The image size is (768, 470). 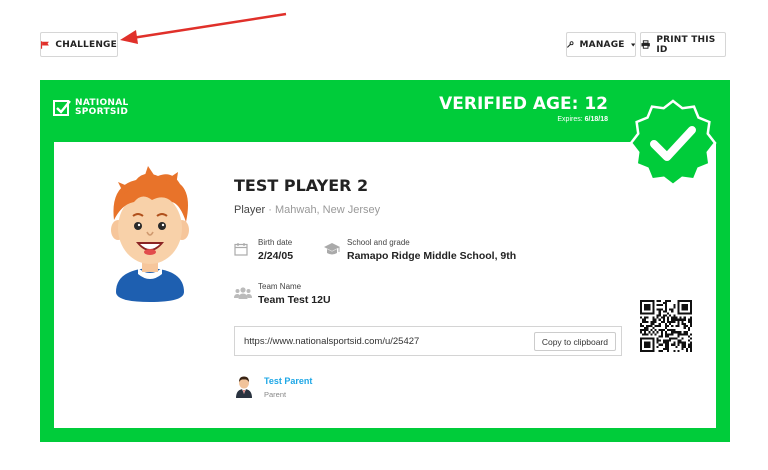 What do you see at coordinates (645, 44) in the screenshot?
I see `printer-icon` at bounding box center [645, 44].